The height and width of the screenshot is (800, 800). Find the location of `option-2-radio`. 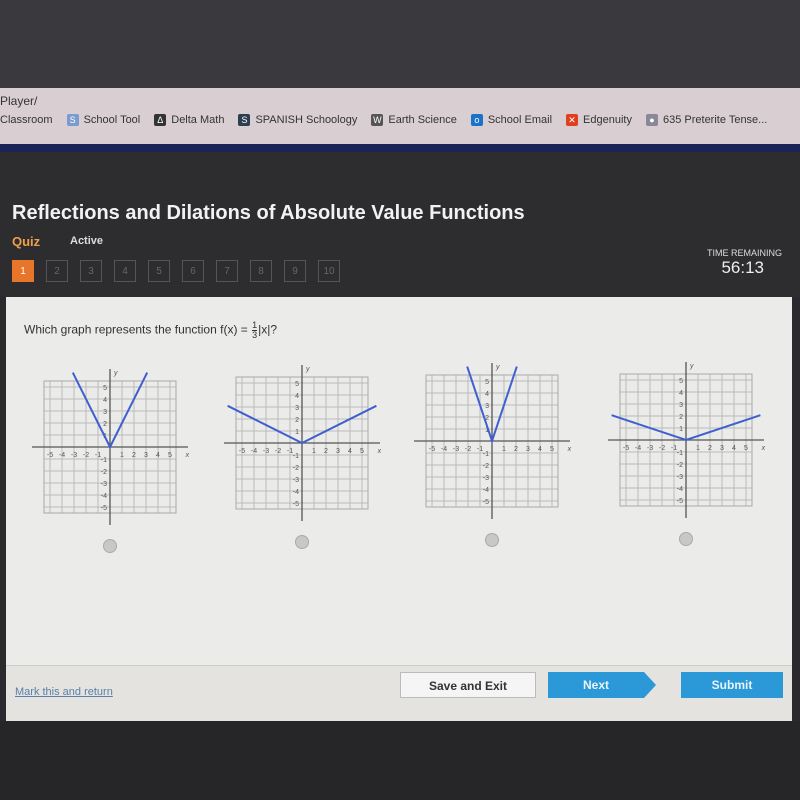

option-2-radio is located at coordinates (302, 542).